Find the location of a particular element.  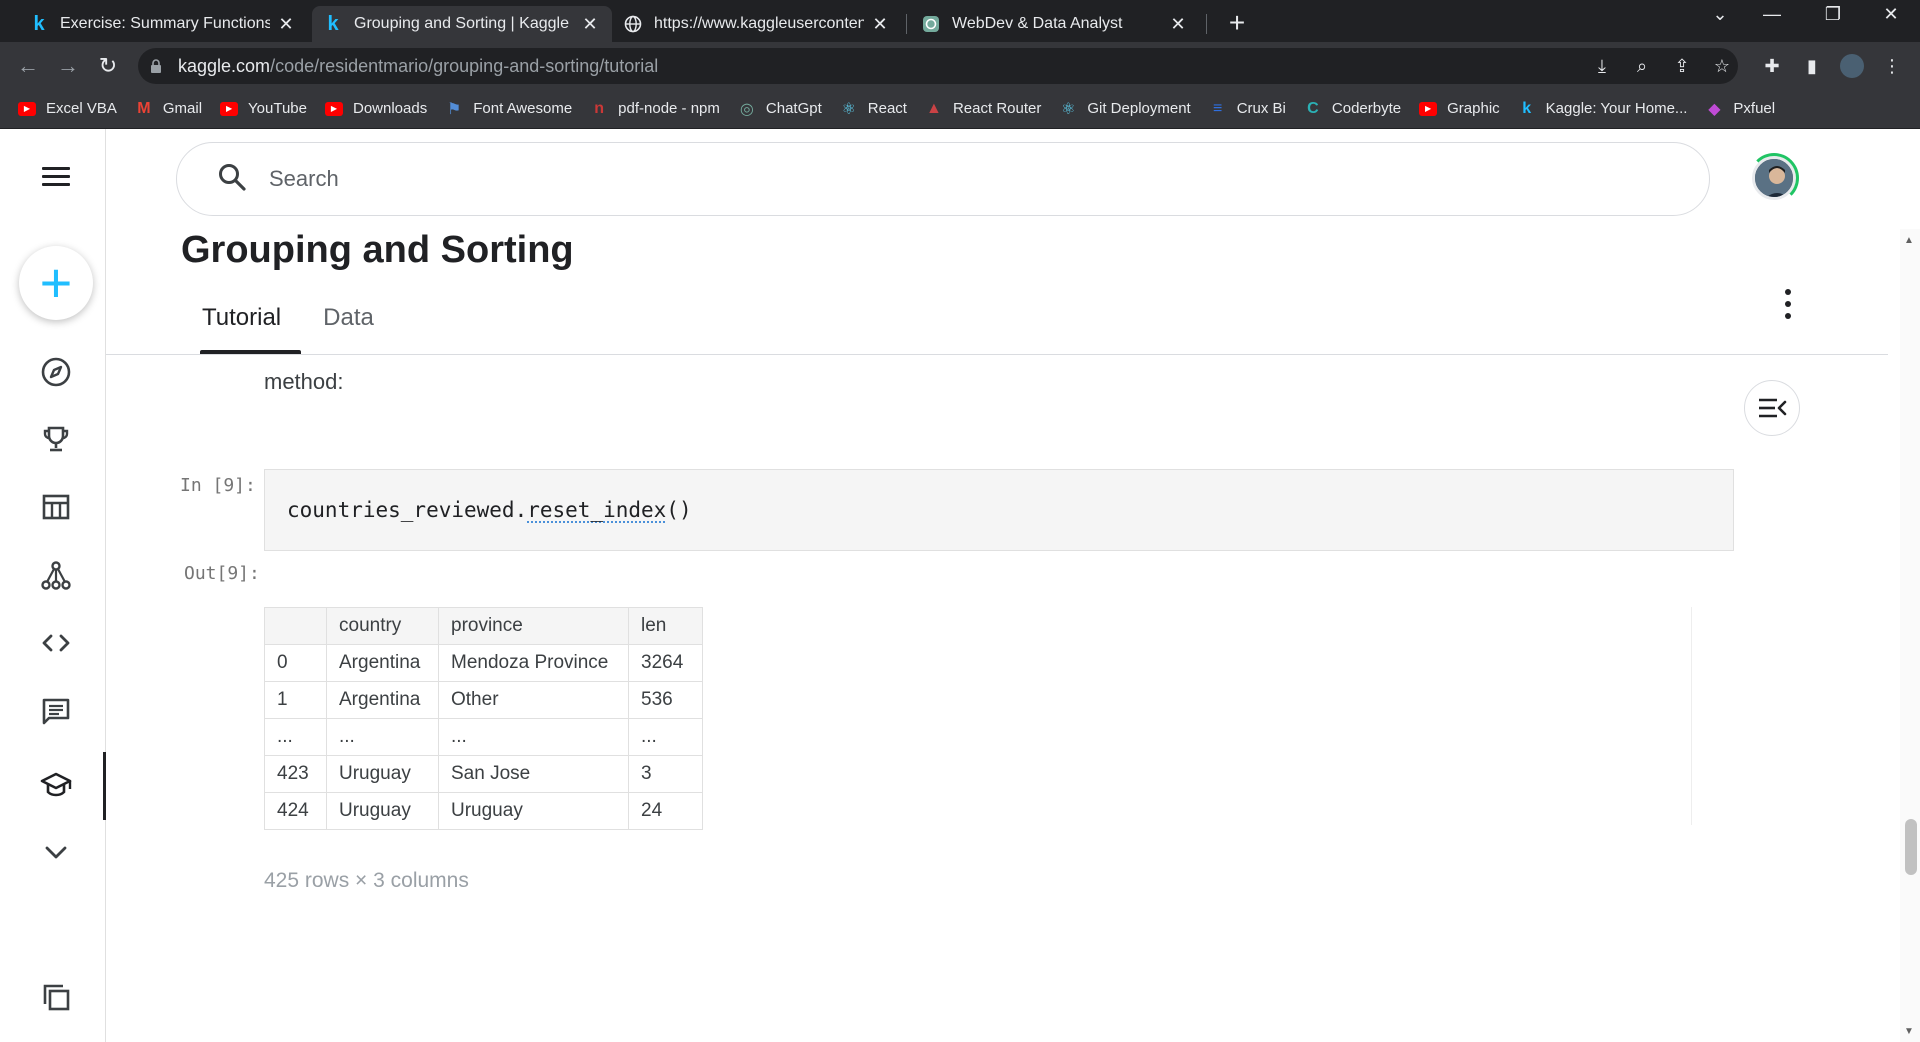

create-button: + is located at coordinates (56, 283).